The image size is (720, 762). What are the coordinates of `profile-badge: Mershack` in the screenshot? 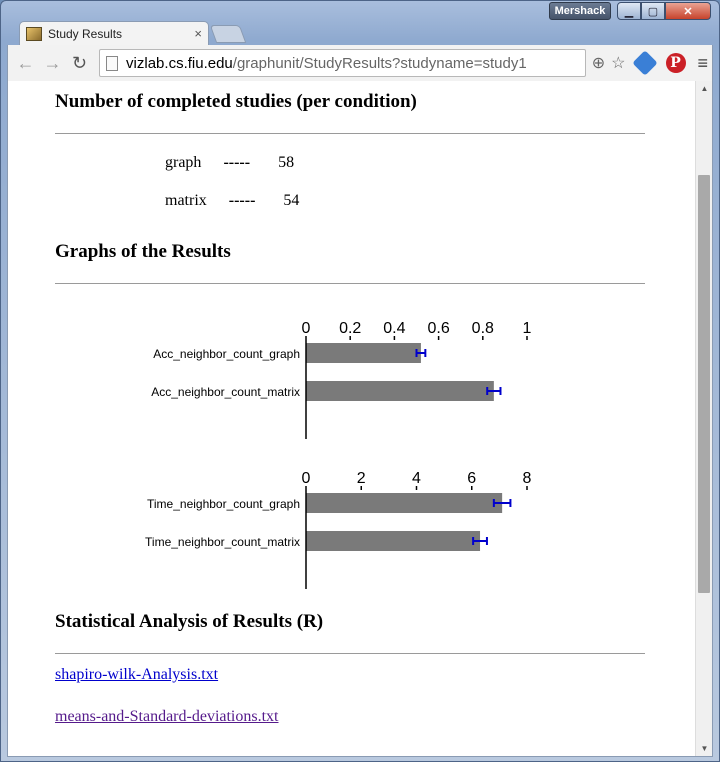 It's located at (580, 11).